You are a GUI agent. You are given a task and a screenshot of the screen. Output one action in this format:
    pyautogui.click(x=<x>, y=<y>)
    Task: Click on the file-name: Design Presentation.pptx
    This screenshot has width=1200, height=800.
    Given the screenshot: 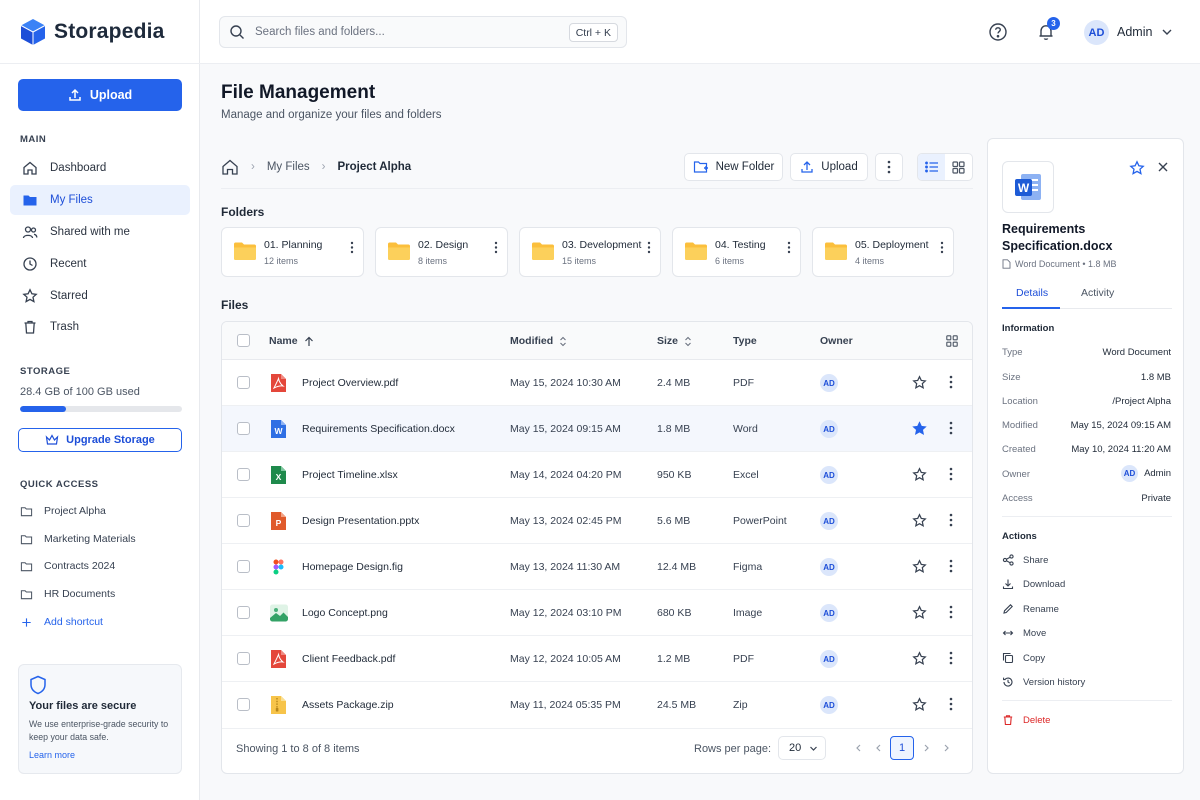 What is the action you would take?
    pyautogui.click(x=360, y=521)
    